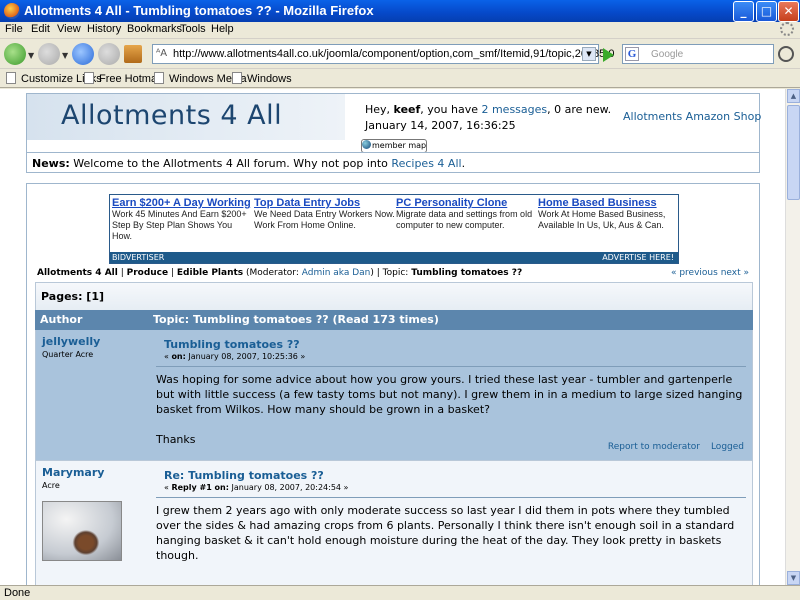 This screenshot has height=600, width=800. I want to click on ad-title: Home Based Business, so click(609, 203).